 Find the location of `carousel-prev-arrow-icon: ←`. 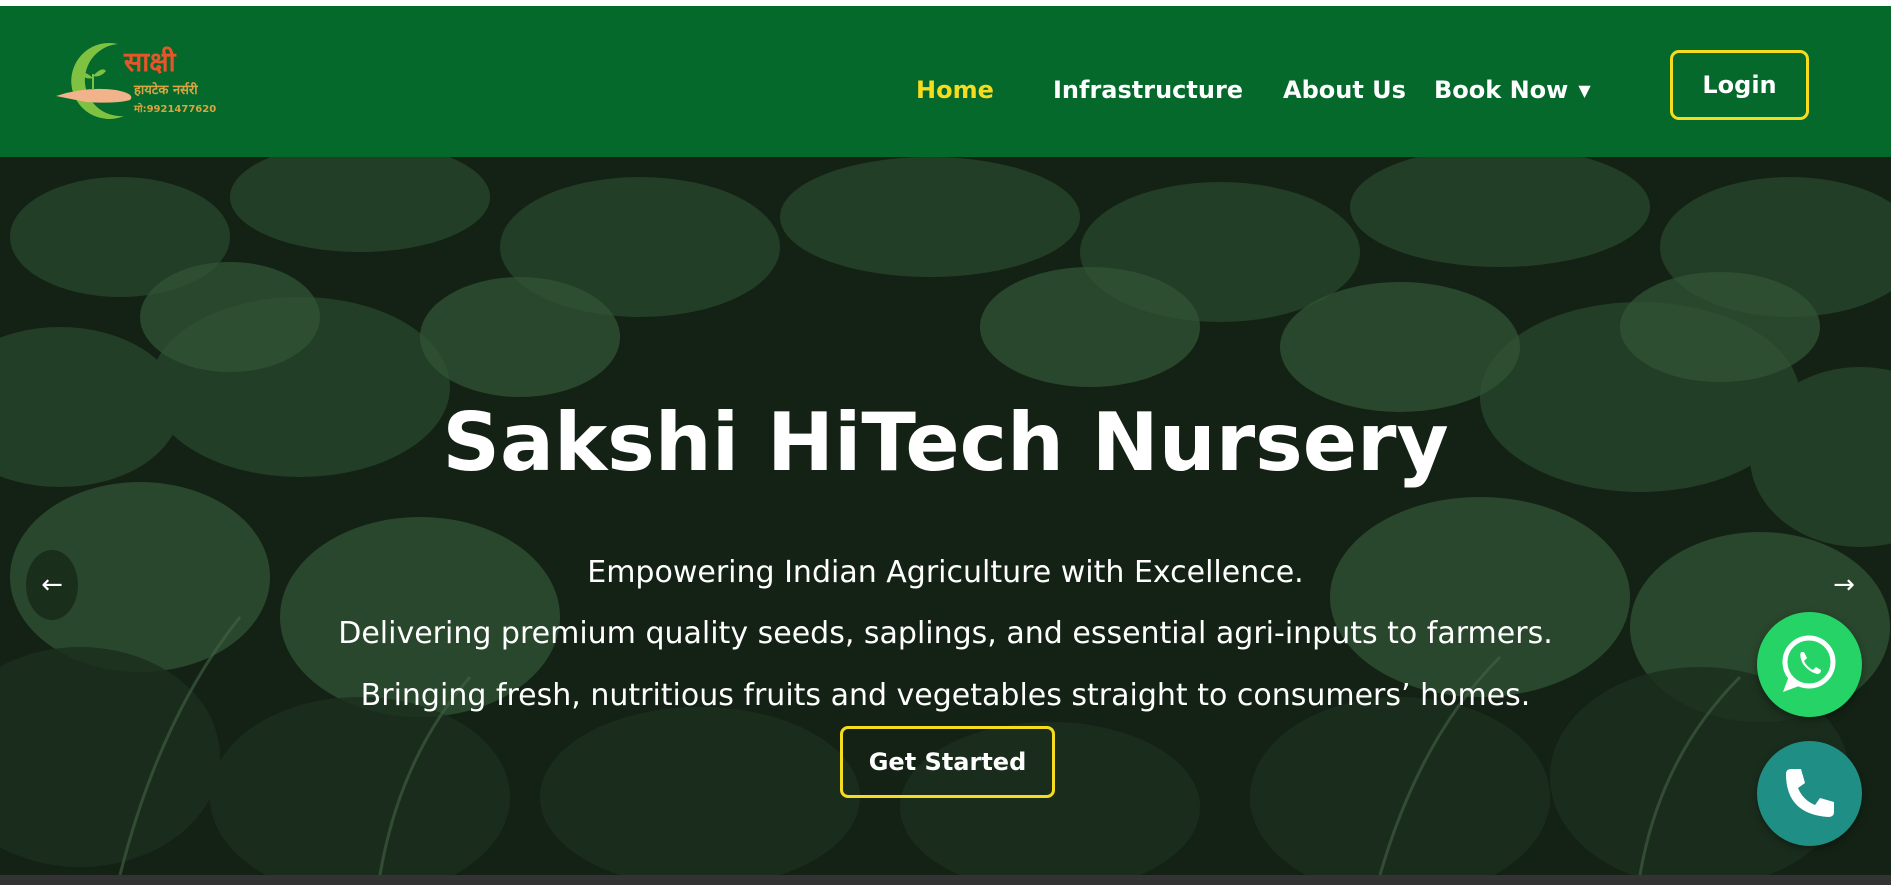

carousel-prev-arrow-icon: ← is located at coordinates (52, 585).